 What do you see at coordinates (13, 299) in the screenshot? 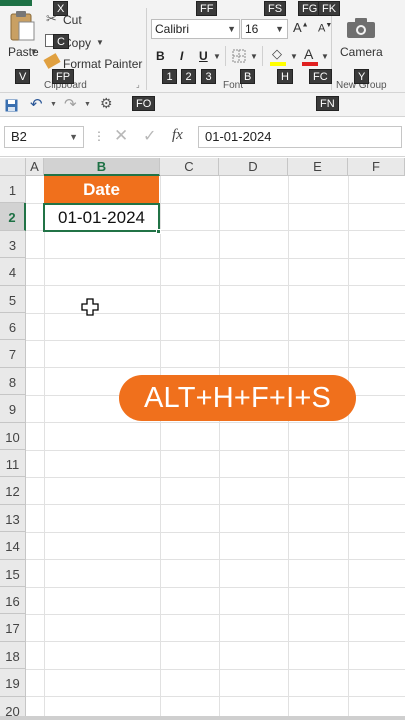
I see `row-header-5: 5` at bounding box center [13, 299].